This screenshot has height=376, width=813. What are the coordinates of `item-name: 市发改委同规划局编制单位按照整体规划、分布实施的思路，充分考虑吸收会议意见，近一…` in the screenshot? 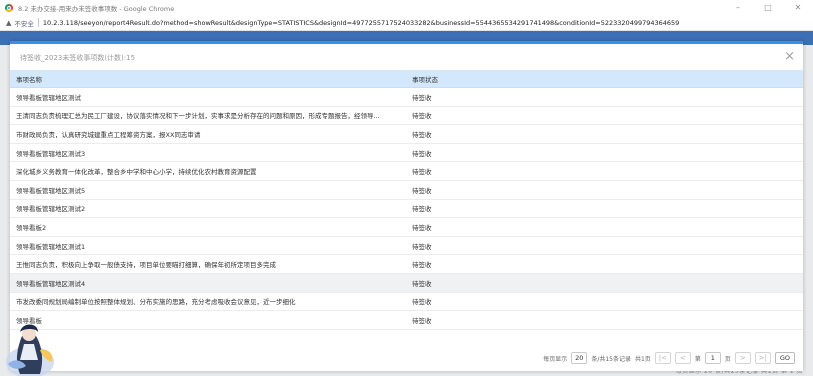 It's located at (156, 302).